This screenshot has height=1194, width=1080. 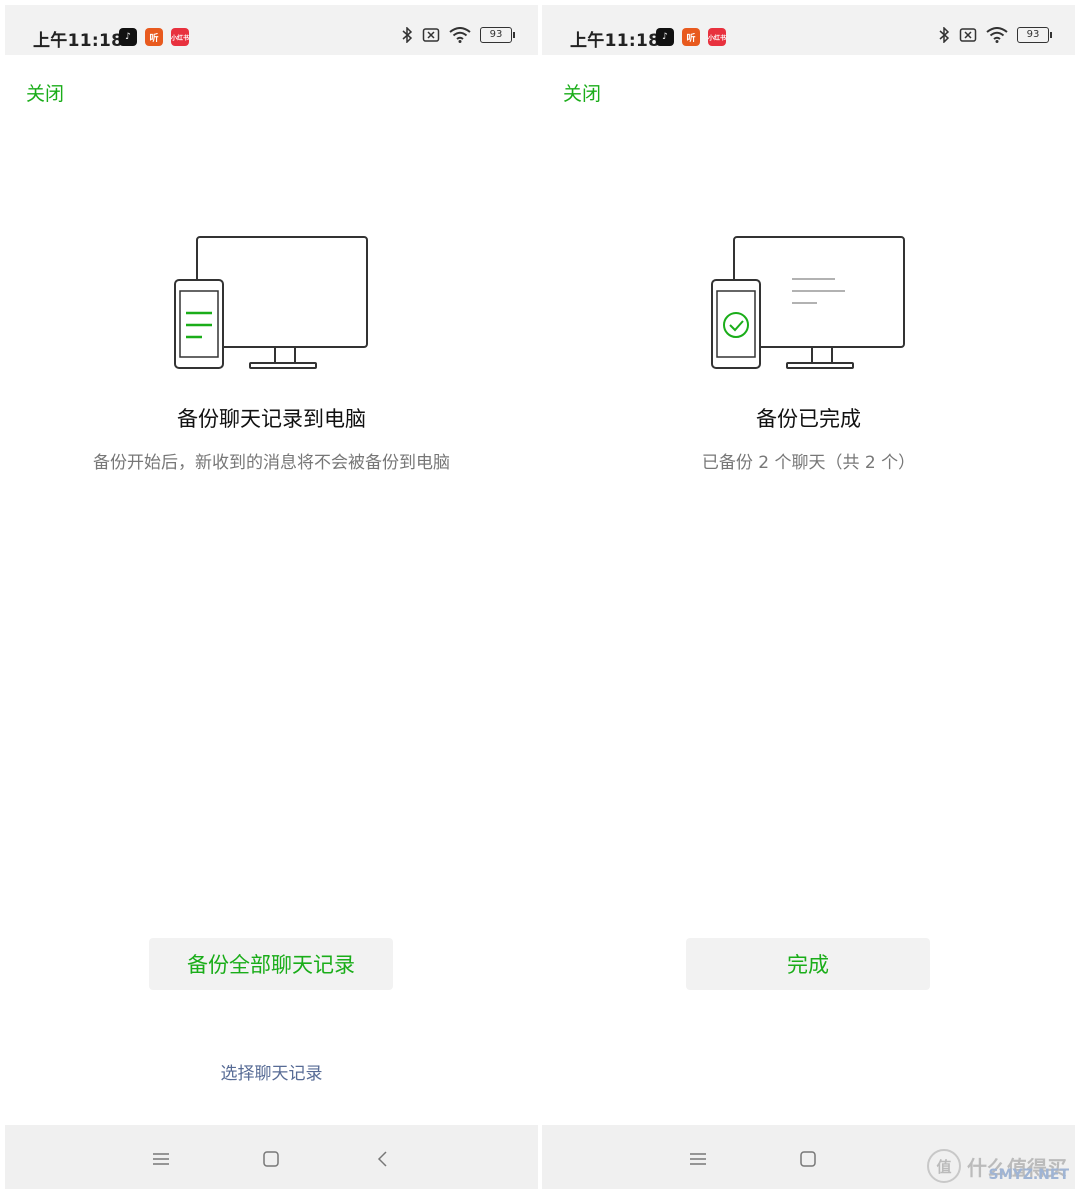 I want to click on select-chats-link: 选择聊天记录, so click(x=271, y=1071).